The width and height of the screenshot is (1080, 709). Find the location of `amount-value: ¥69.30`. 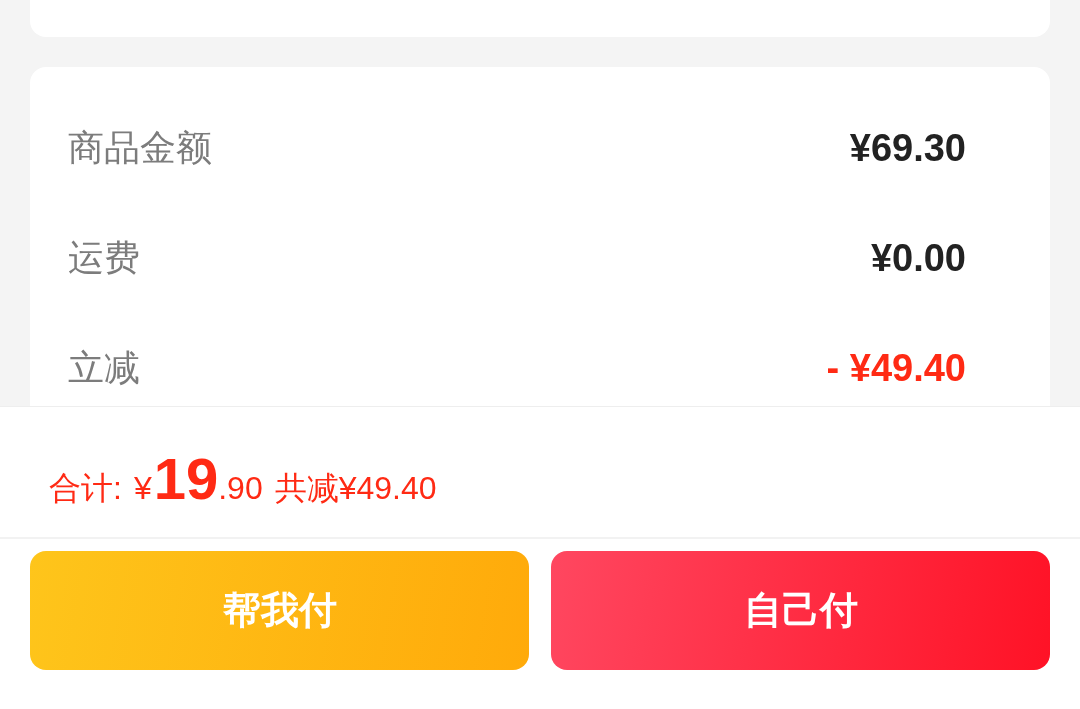

amount-value: ¥69.30 is located at coordinates (907, 148).